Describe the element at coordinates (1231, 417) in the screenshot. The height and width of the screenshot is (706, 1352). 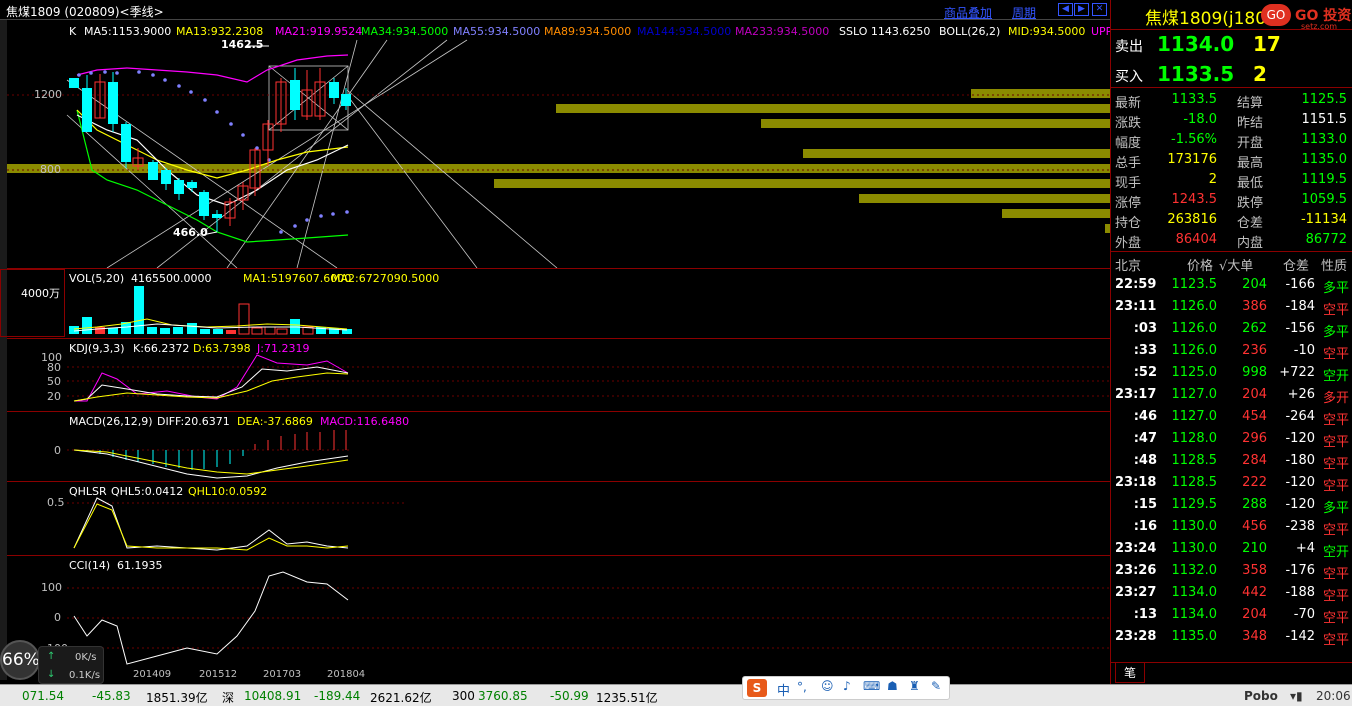
I see `trade-row: :46 1127.0 454 -264 空平` at that location.